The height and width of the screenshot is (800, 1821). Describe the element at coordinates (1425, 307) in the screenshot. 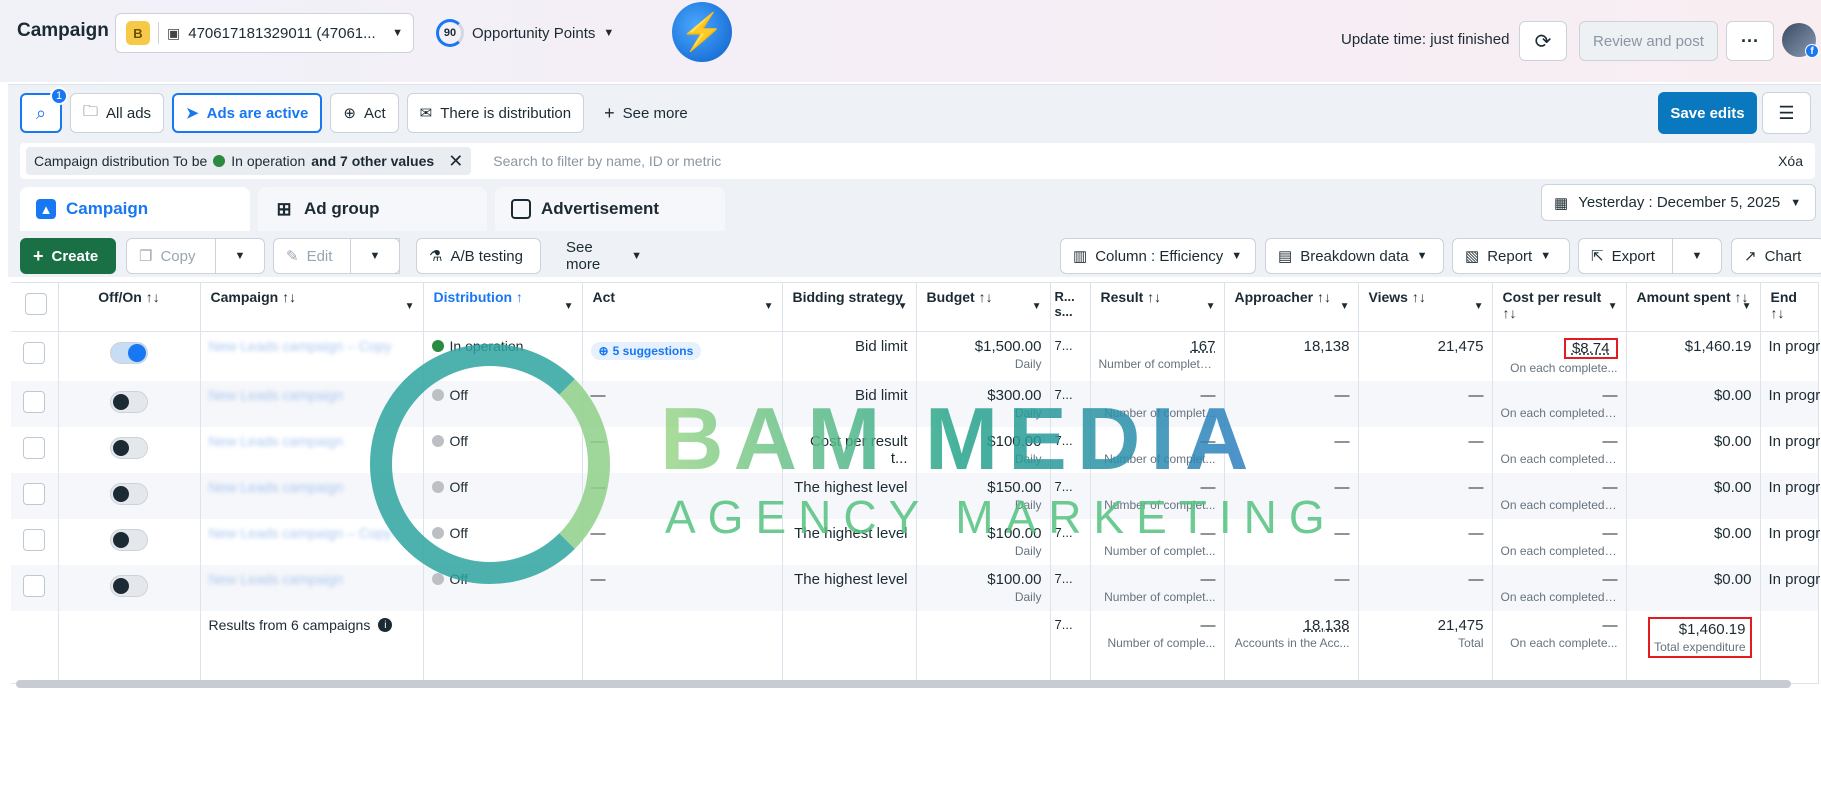

I see `column-header-views: Views ↑↓ ▼` at that location.